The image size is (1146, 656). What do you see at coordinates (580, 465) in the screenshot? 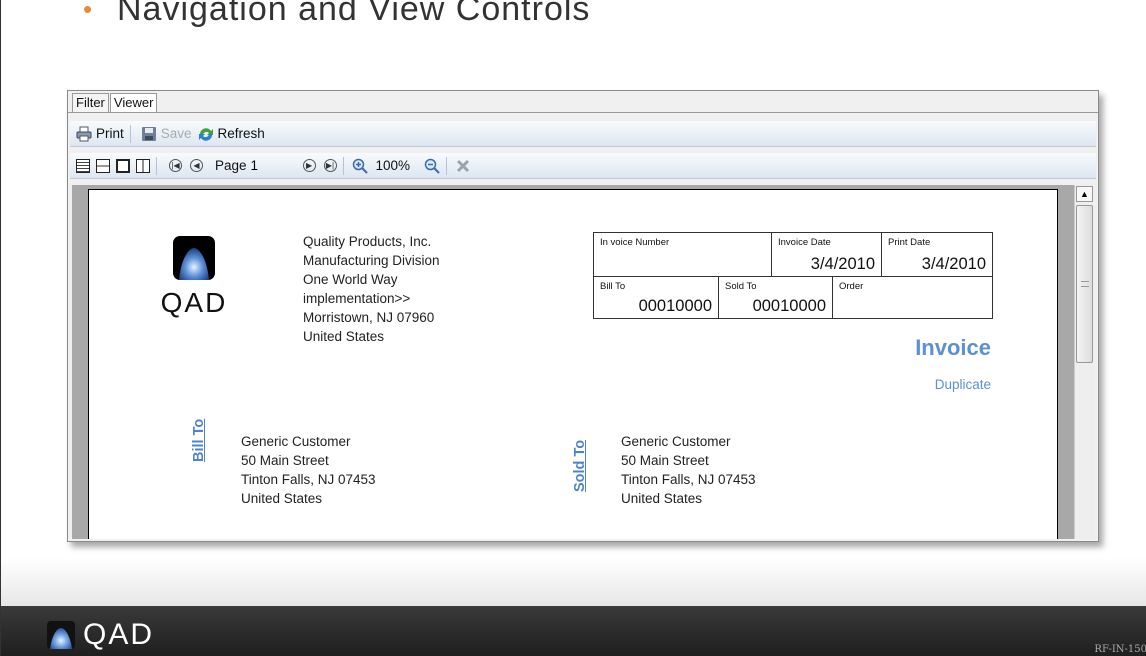
I see `sold-to-vertical-label: Sold To` at bounding box center [580, 465].